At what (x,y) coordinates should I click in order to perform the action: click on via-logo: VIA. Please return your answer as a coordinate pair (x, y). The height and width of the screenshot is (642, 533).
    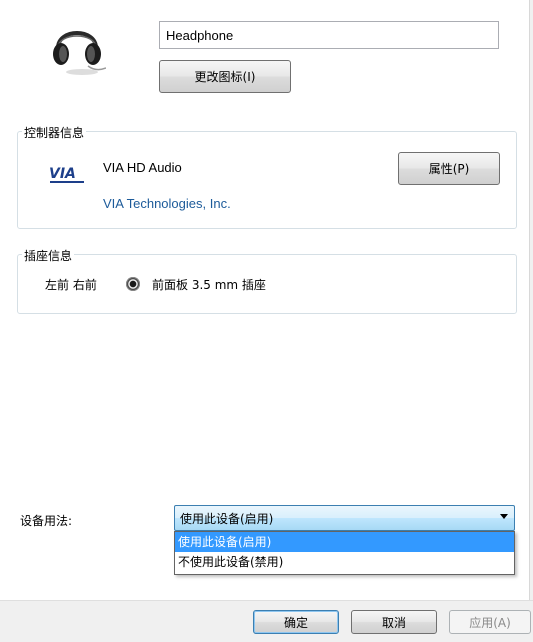
    Looking at the image, I should click on (66, 174).